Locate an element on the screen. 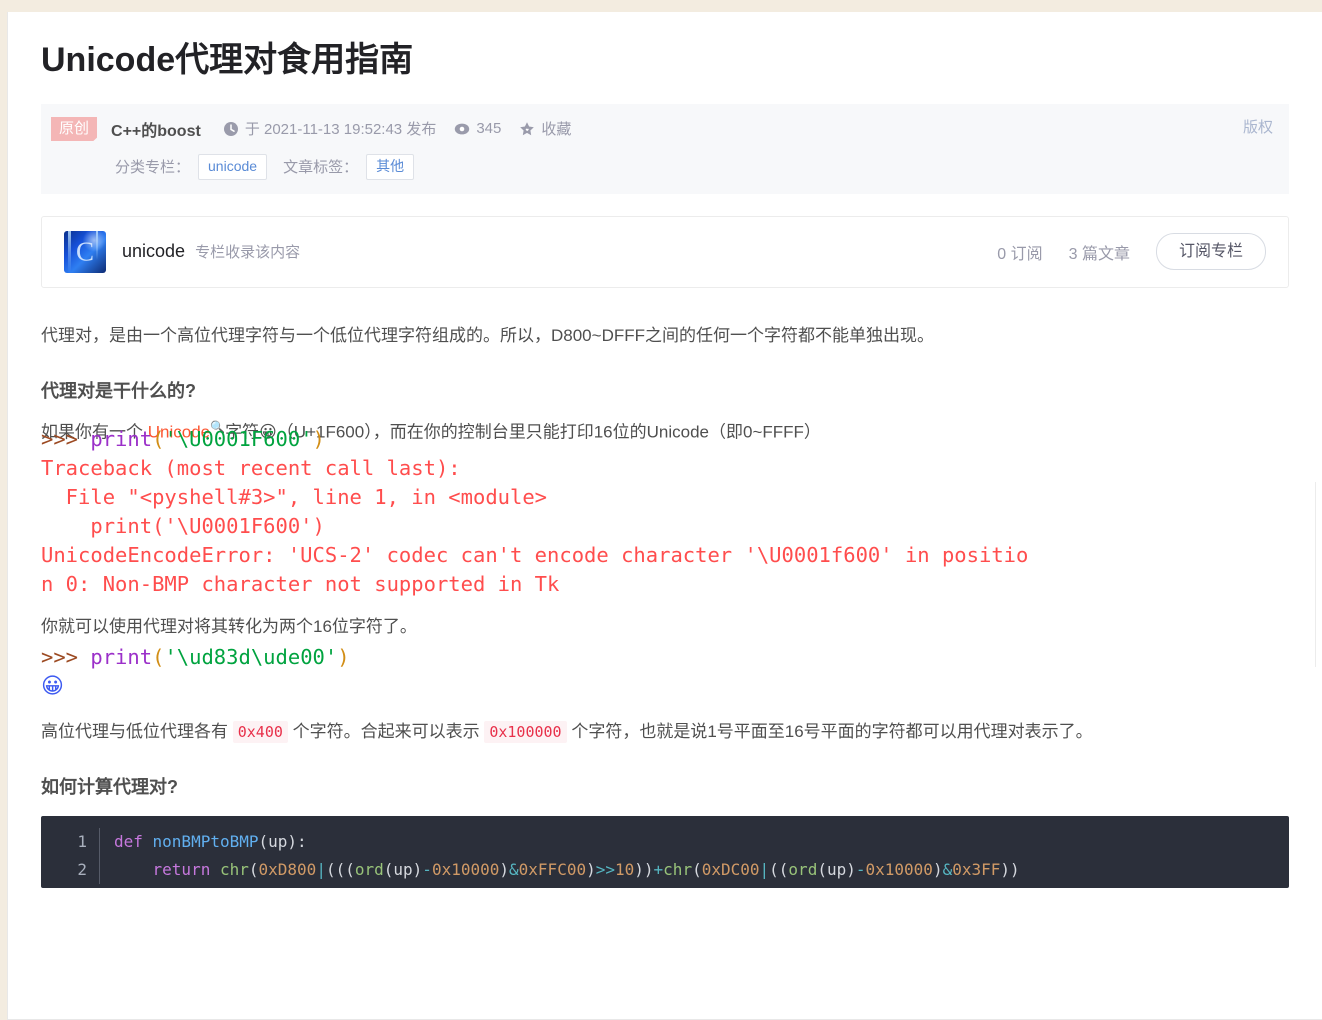 The height and width of the screenshot is (1020, 1322). original-badge: 原创 is located at coordinates (74, 129).